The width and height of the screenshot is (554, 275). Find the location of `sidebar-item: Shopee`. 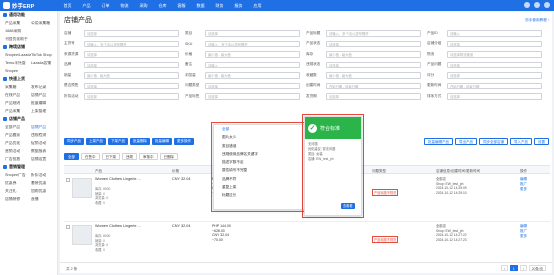

sidebar-item: Shopee is located at coordinates (18, 71).